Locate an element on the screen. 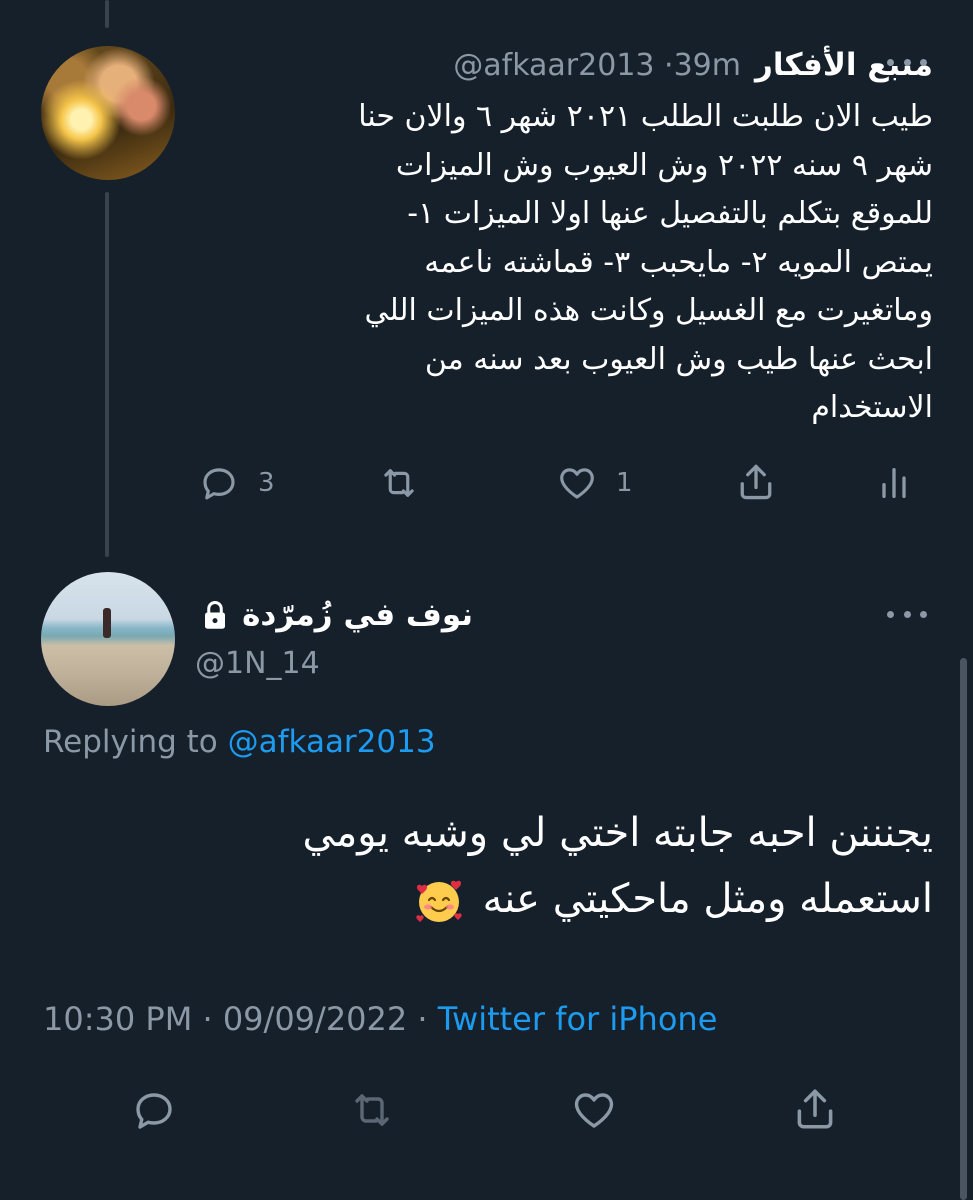 The width and height of the screenshot is (973, 1200). reply-button is located at coordinates (154, 1110).